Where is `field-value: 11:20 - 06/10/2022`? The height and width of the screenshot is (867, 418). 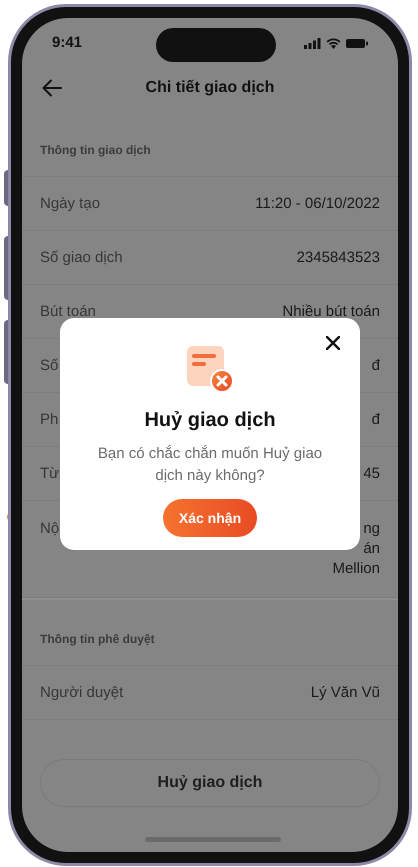 field-value: 11:20 - 06/10/2022 is located at coordinates (317, 204).